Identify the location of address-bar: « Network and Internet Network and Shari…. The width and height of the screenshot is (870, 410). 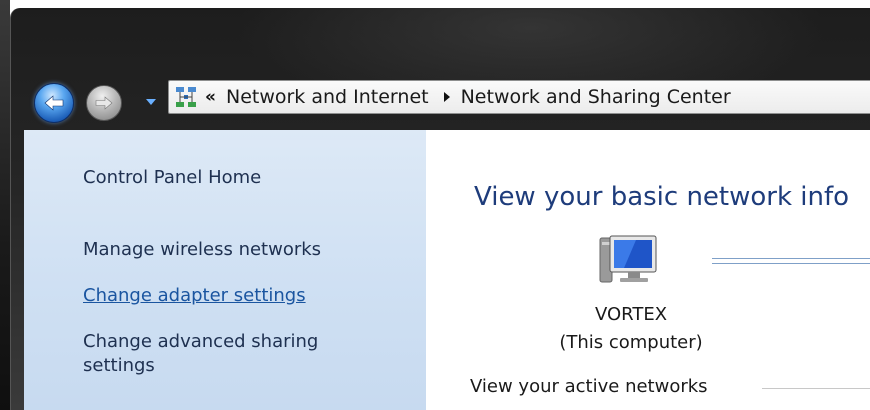
(519, 97).